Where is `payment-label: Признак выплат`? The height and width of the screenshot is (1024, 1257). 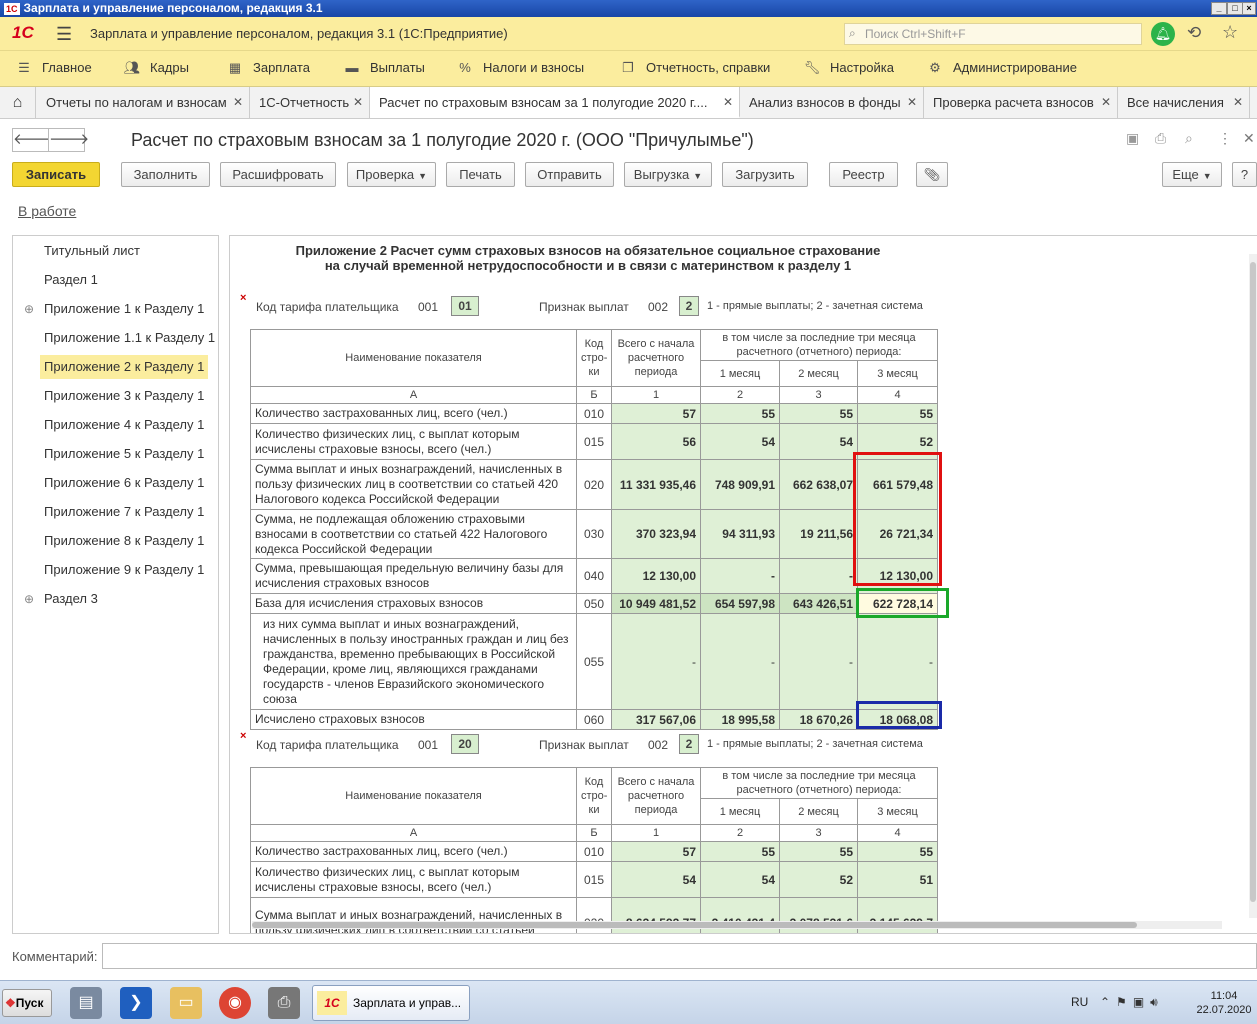
payment-label: Признак выплат is located at coordinates (584, 307).